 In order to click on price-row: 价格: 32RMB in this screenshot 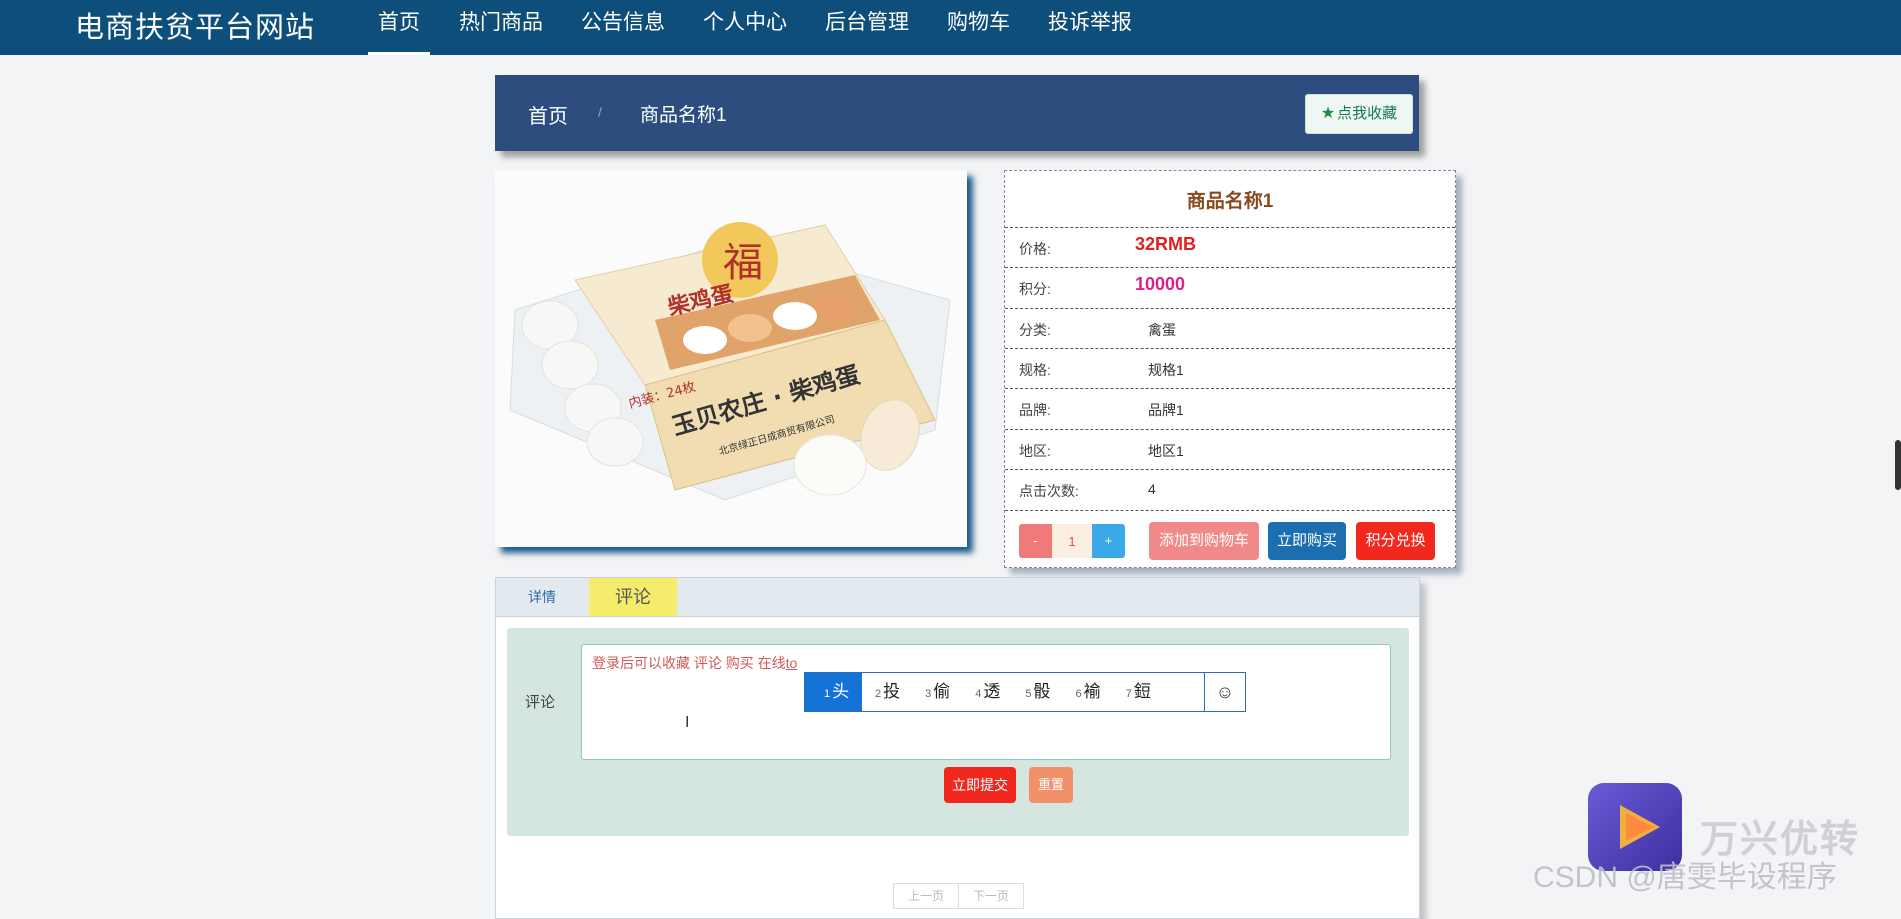, I will do `click(1230, 247)`.